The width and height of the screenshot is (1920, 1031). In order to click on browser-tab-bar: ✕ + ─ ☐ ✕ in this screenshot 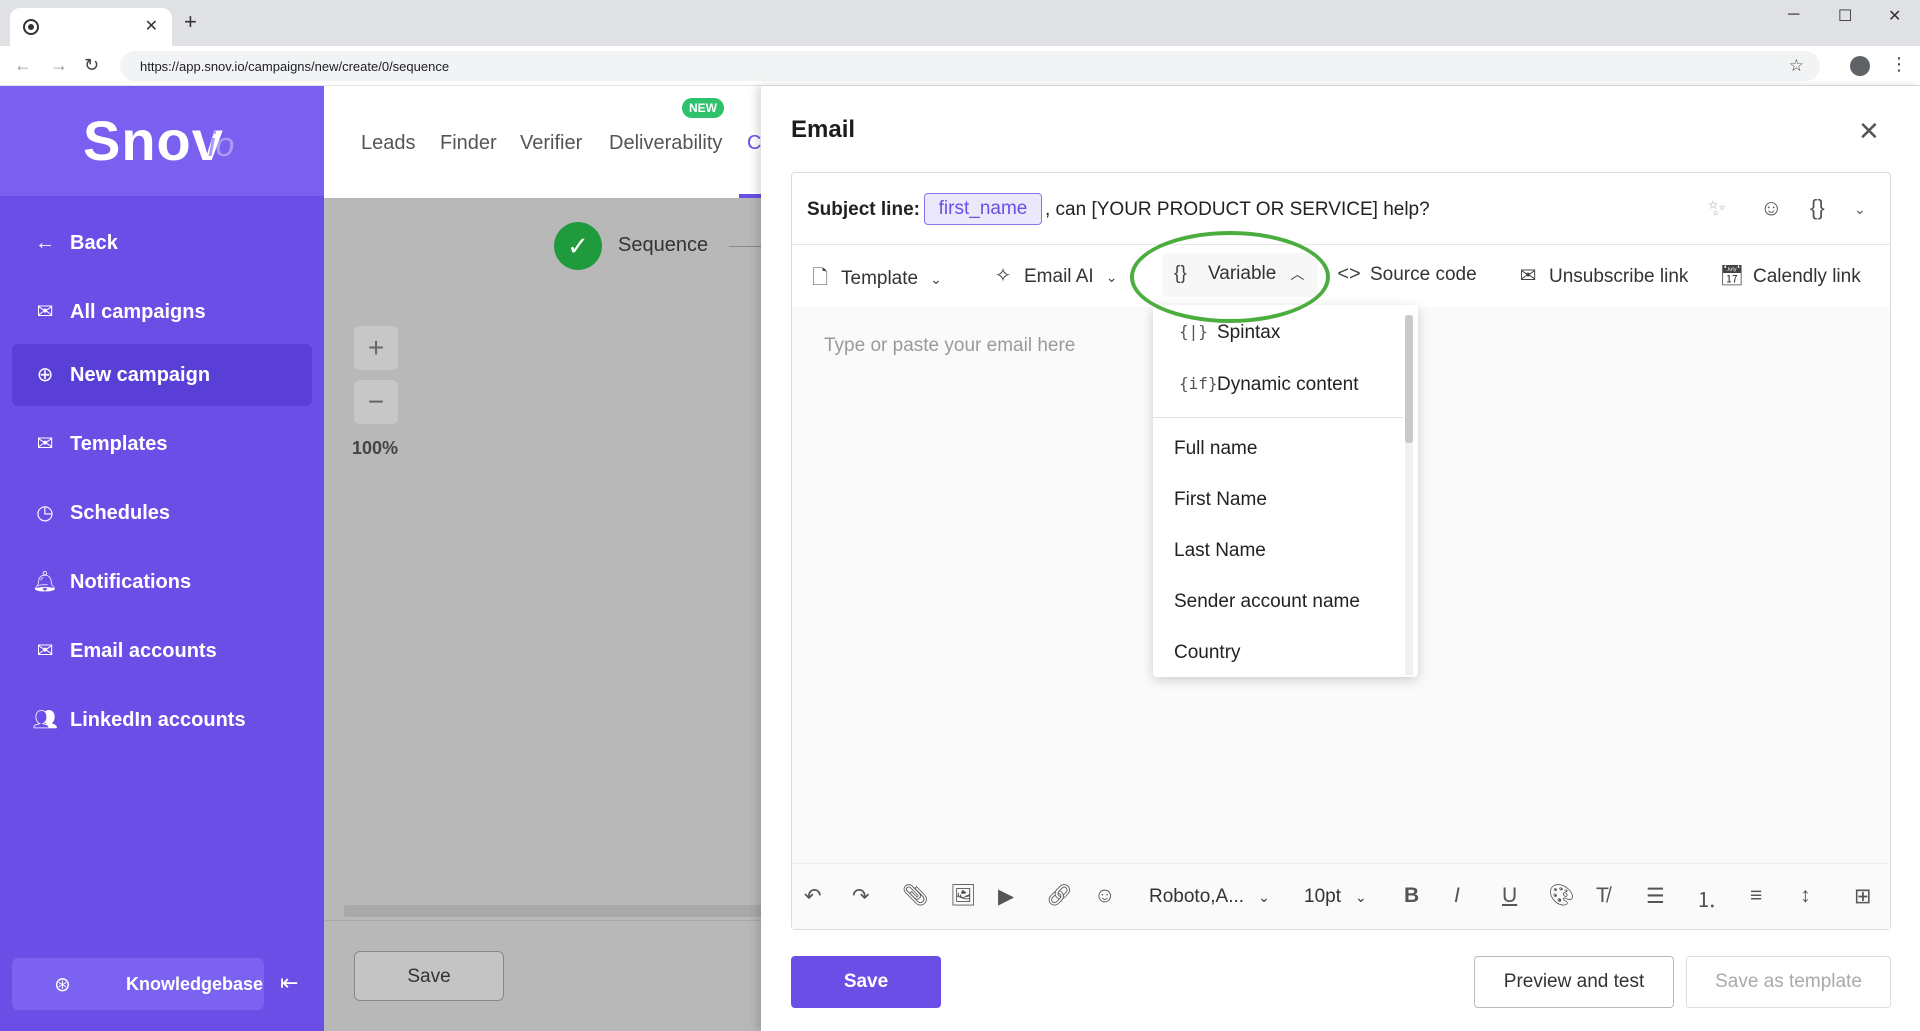, I will do `click(960, 23)`.